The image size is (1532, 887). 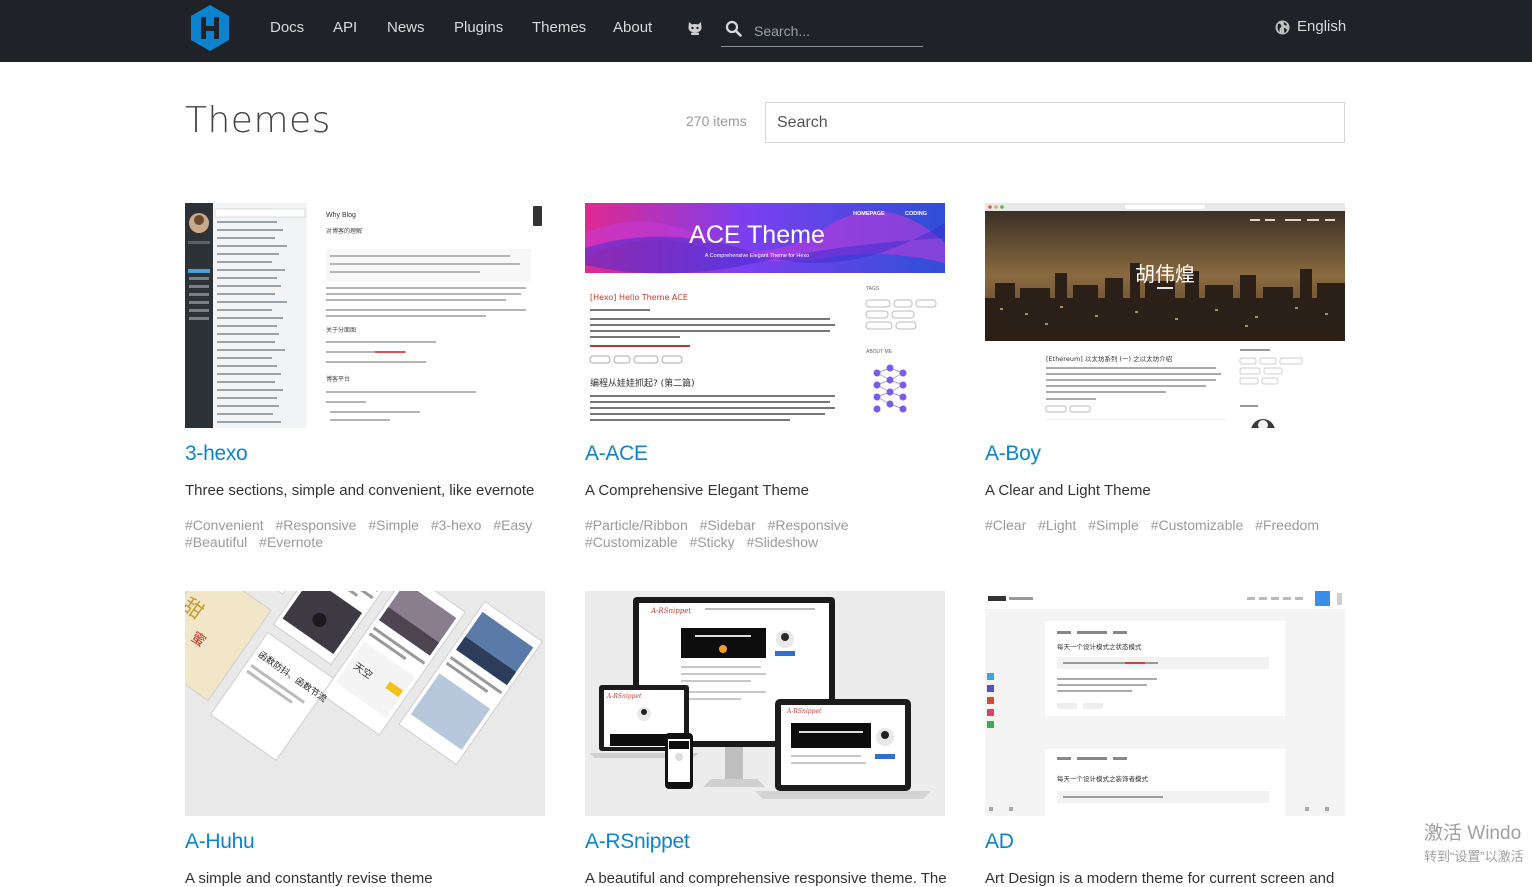 What do you see at coordinates (1057, 525) in the screenshot?
I see `theme-tag: #Light` at bounding box center [1057, 525].